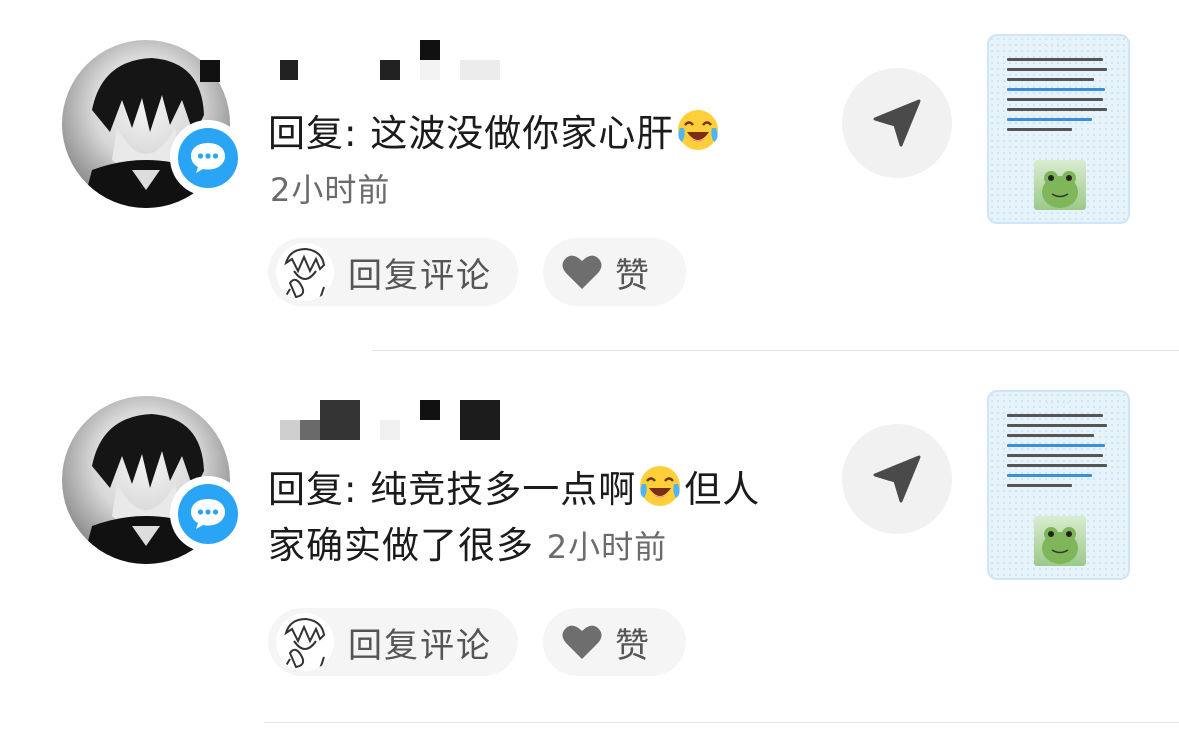 The height and width of the screenshot is (732, 1179). I want to click on reply-text: 回复: 这波没做你家心肝, so click(495, 134).